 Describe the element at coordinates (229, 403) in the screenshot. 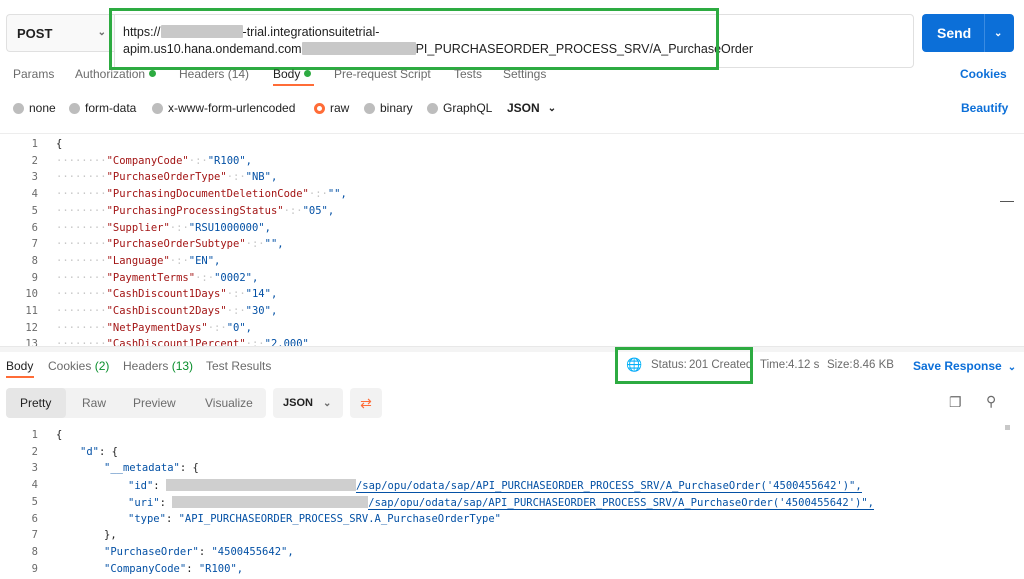

I see `tab-visualize: Visualize` at that location.